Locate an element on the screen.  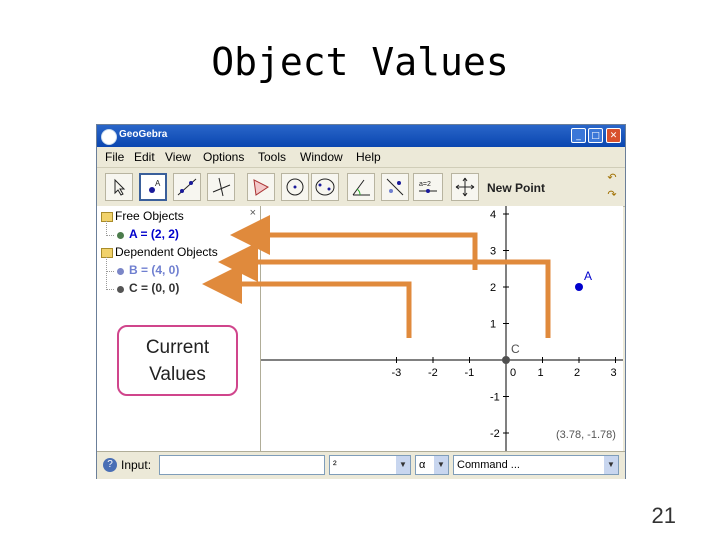
callout-line-2: Values is located at coordinates (177, 374).